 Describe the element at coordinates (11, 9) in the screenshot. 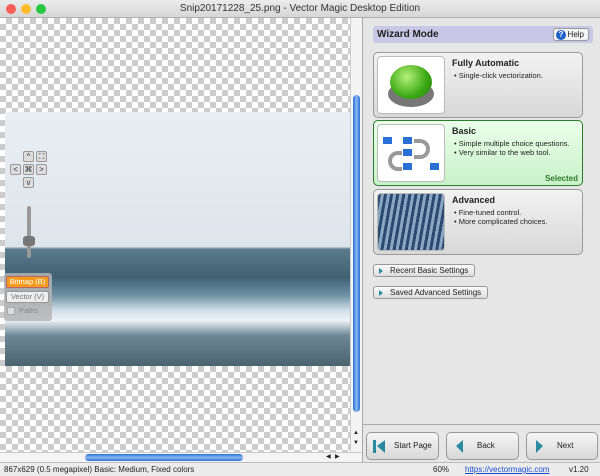

I see `close-window-button` at that location.